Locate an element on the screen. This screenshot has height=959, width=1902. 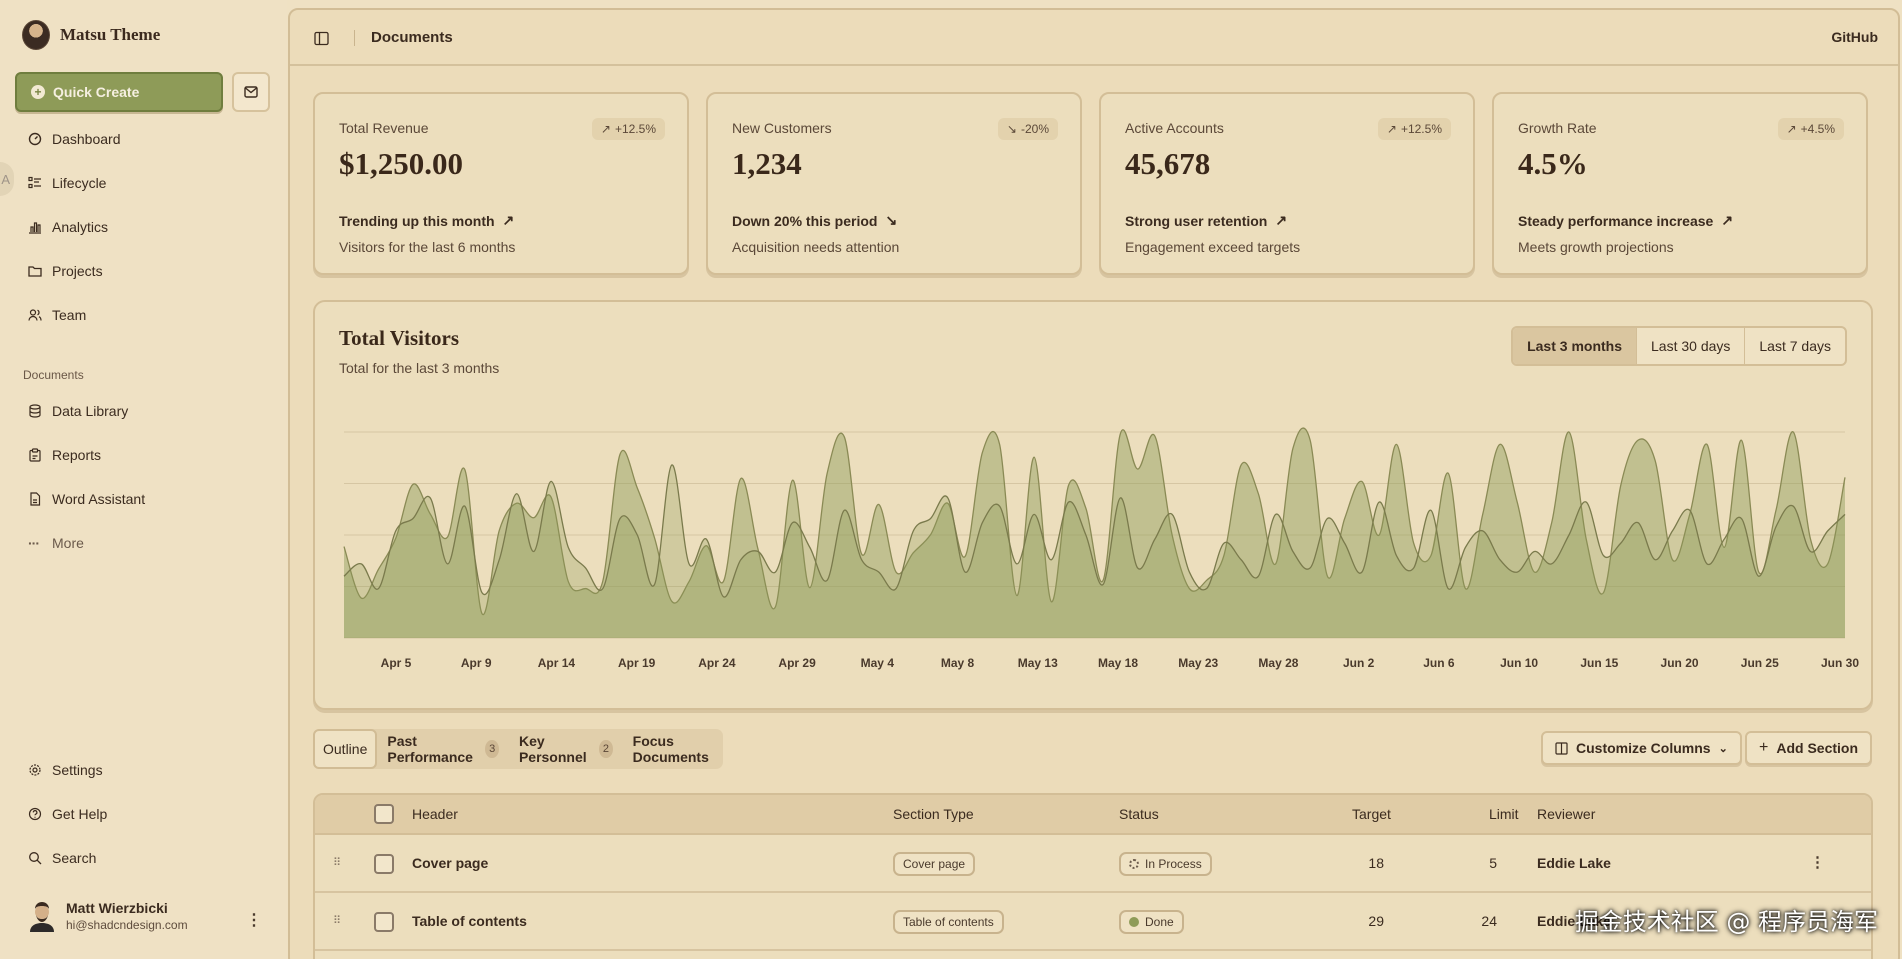
file-icon is located at coordinates (35, 499).